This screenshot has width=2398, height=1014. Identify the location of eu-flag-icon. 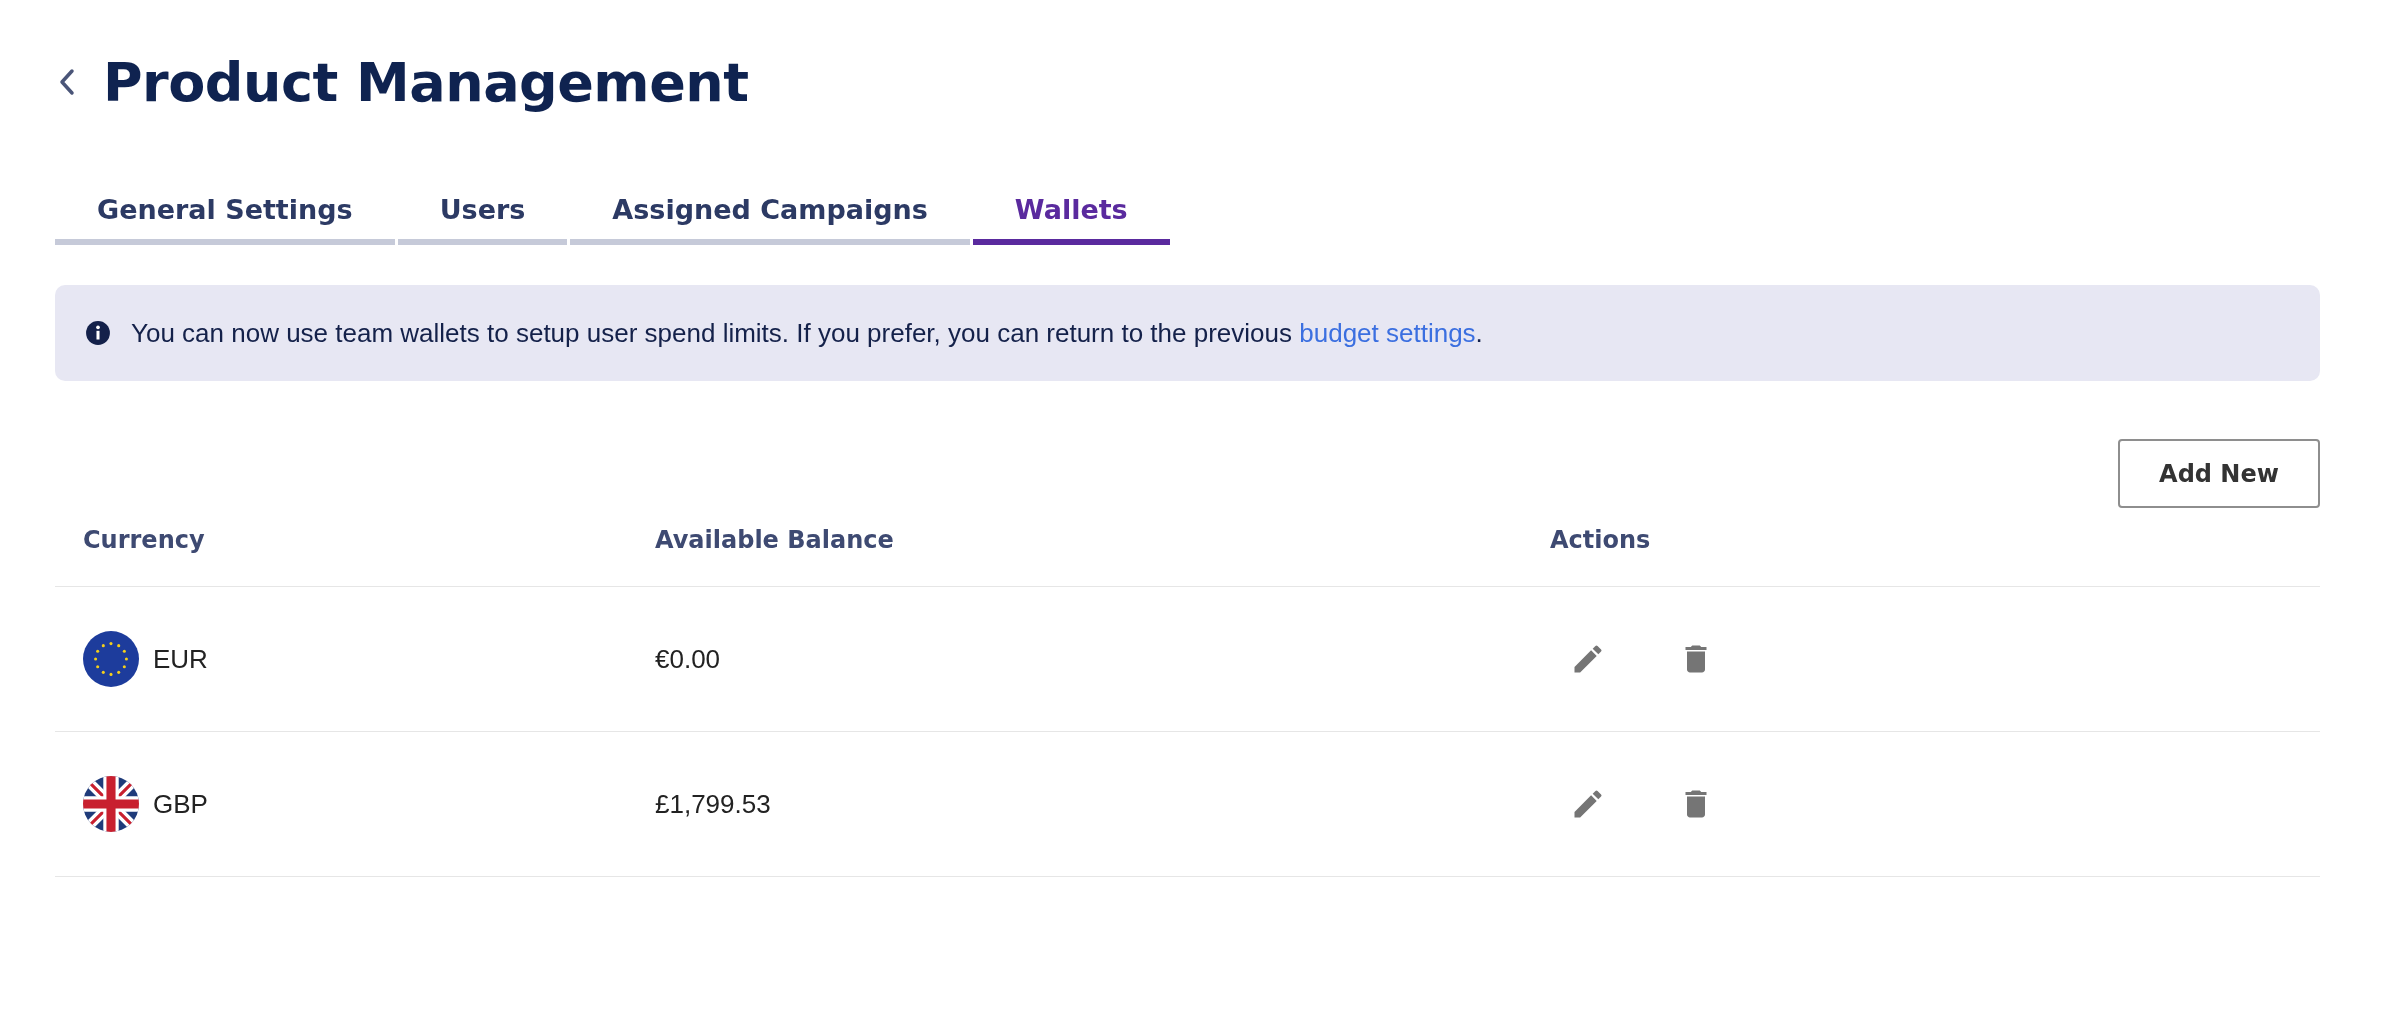
(111, 659).